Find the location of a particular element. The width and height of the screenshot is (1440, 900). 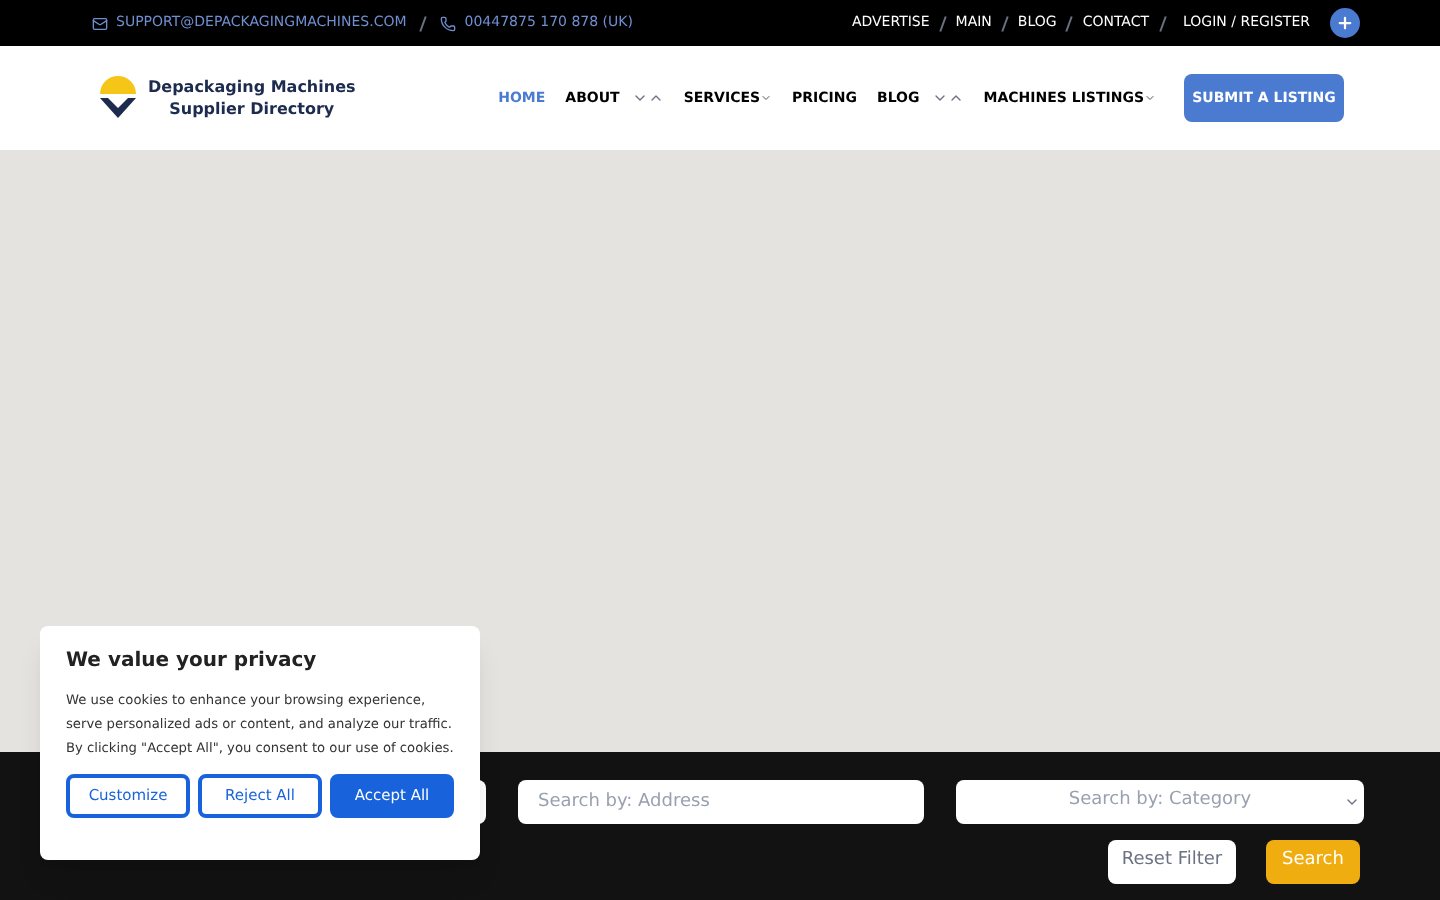

plus-icon is located at coordinates (1345, 23).